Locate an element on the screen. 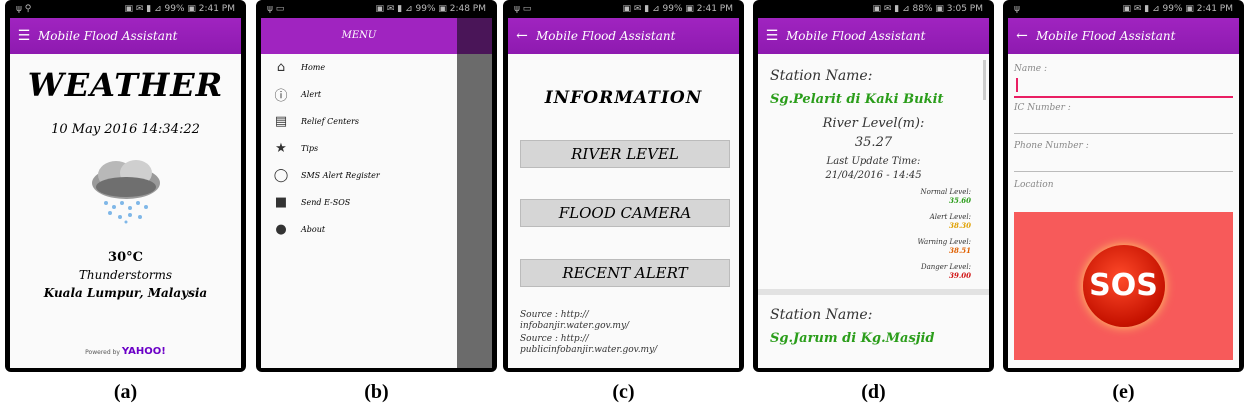 The width and height of the screenshot is (1245, 415). status-bar: ψ ▭ ▣ ✉ ▮ ⊿ 99% ▣ 2:41 PM is located at coordinates (623, 9).